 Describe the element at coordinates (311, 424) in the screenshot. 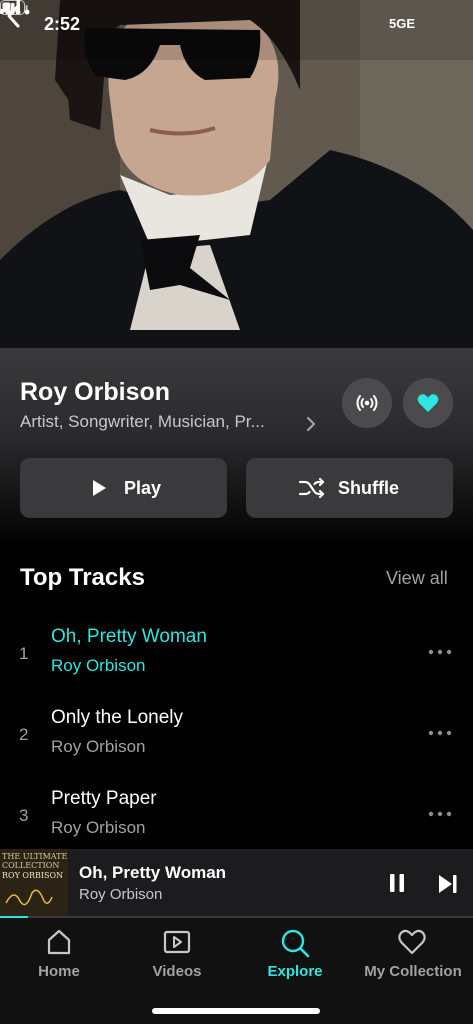

I see `chevron-right-icon` at that location.